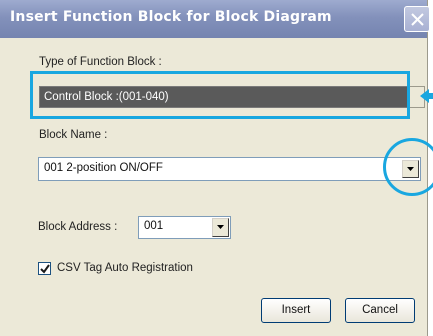 This screenshot has height=336, width=433. What do you see at coordinates (296, 310) in the screenshot?
I see `insert-button: Insert` at bounding box center [296, 310].